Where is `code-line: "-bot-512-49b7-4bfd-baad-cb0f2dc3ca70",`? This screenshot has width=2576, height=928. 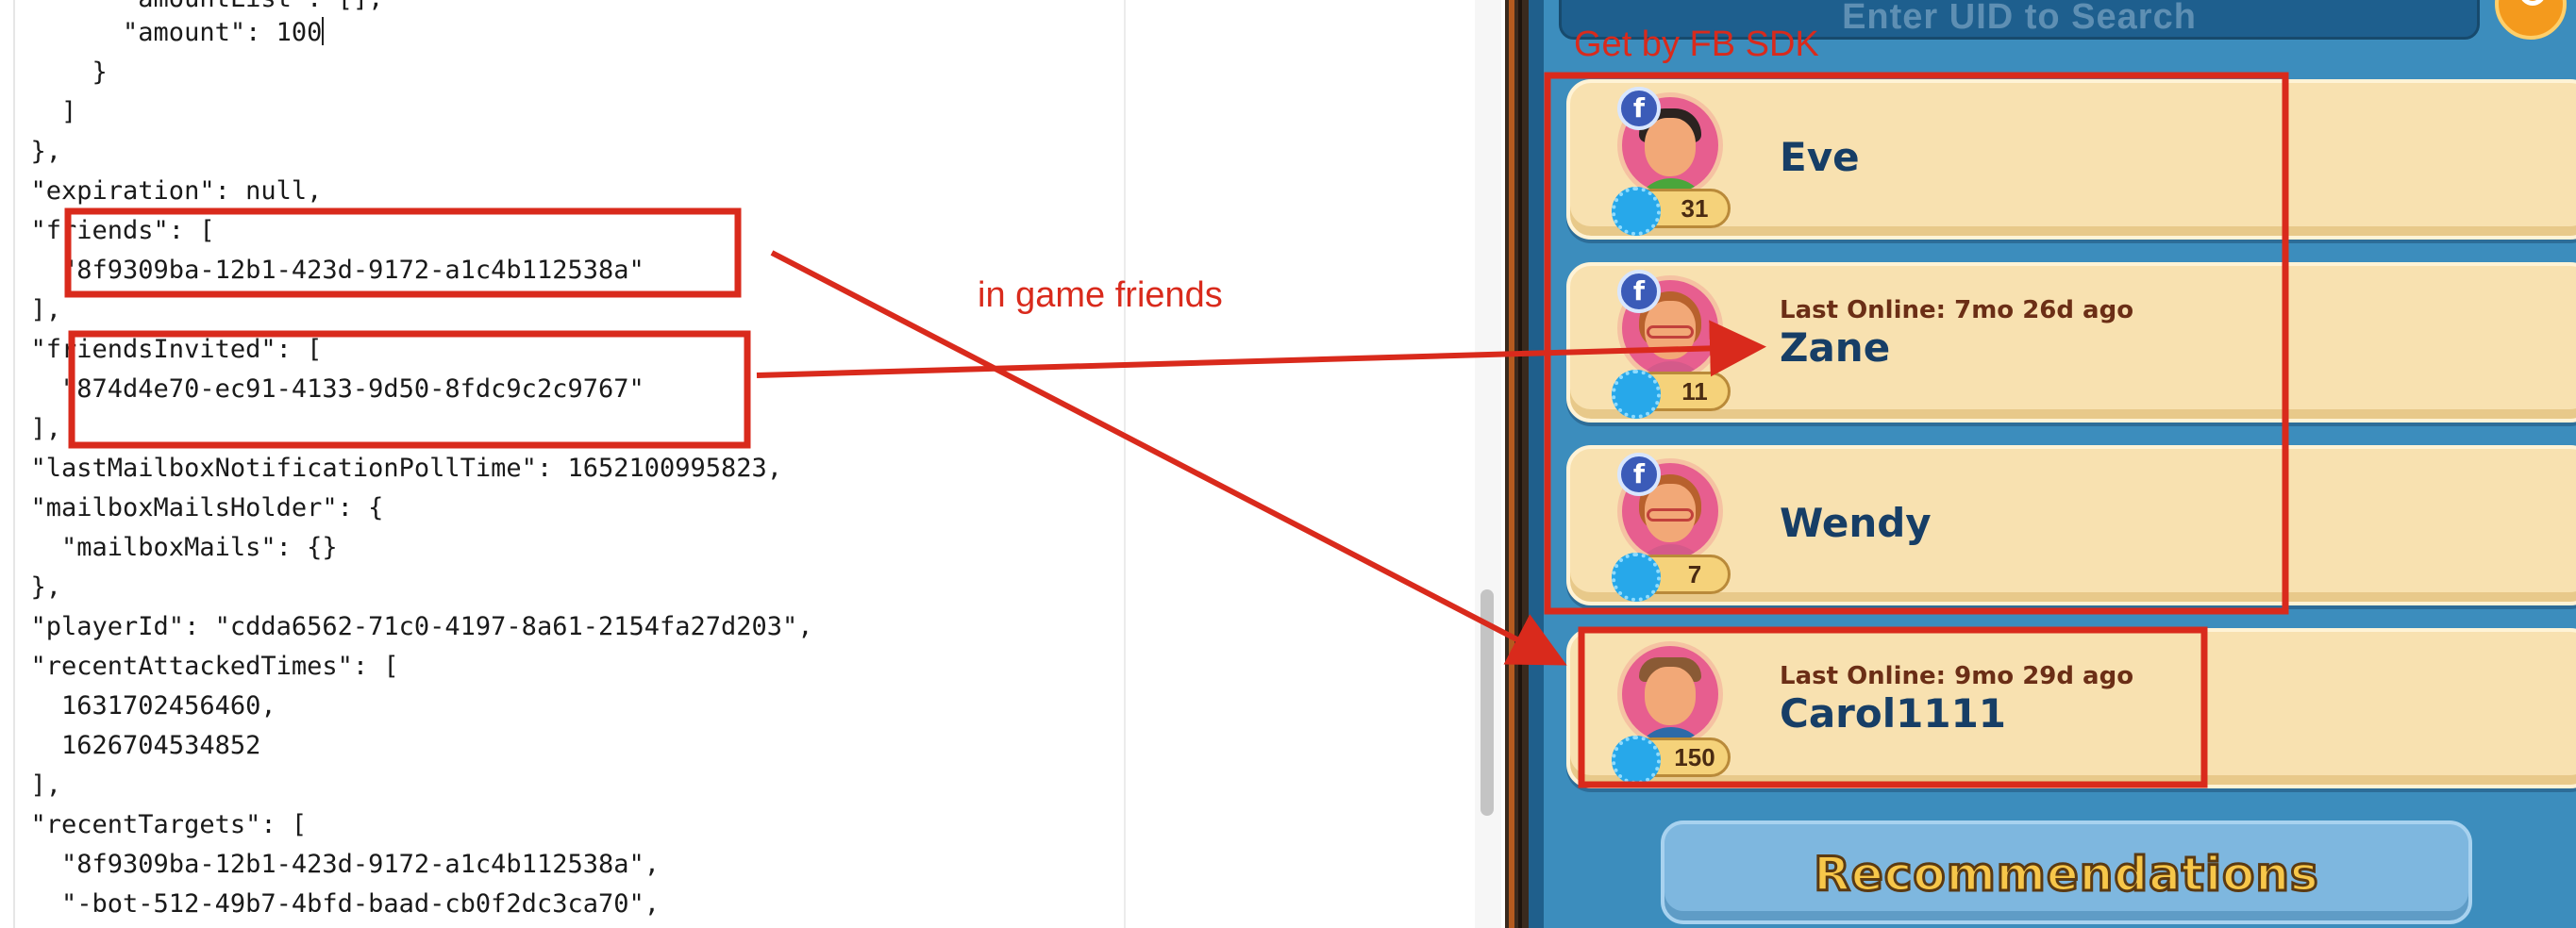 code-line: "-bot-512-49b7-4bfd-baad-cb0f2dc3ca70", is located at coordinates (330, 904).